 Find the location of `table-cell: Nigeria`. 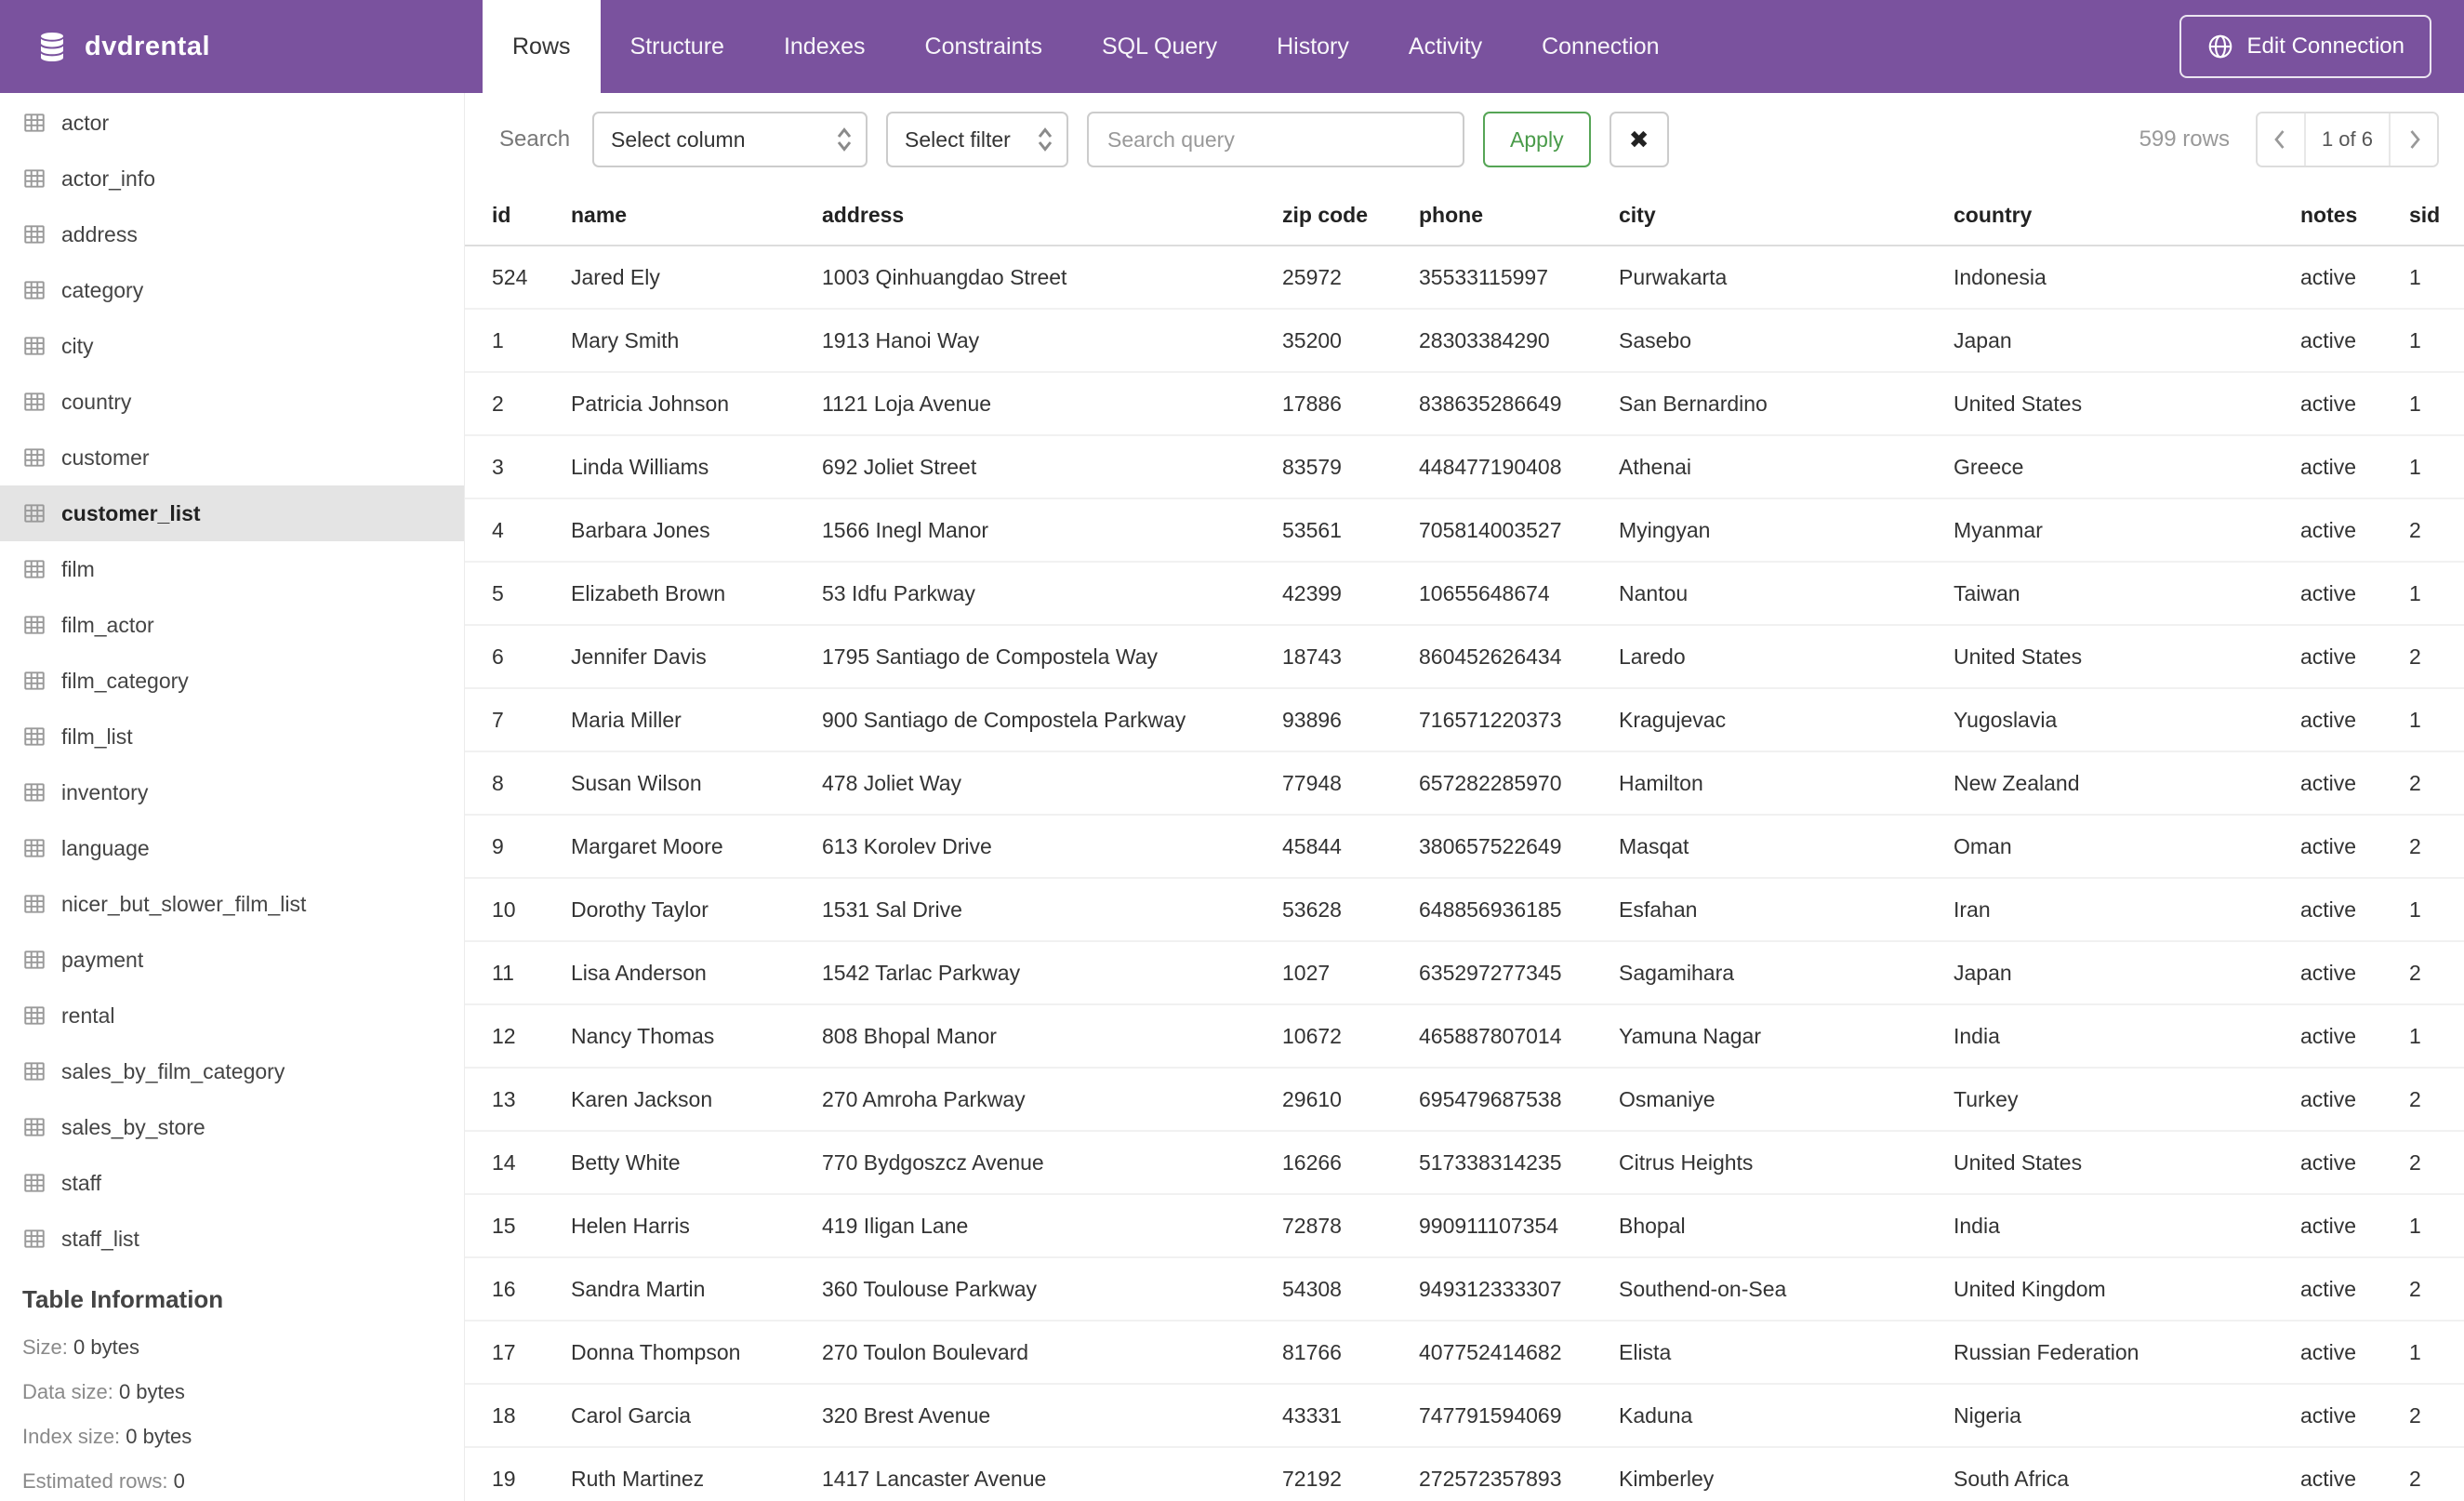

table-cell: Nigeria is located at coordinates (2127, 1416).